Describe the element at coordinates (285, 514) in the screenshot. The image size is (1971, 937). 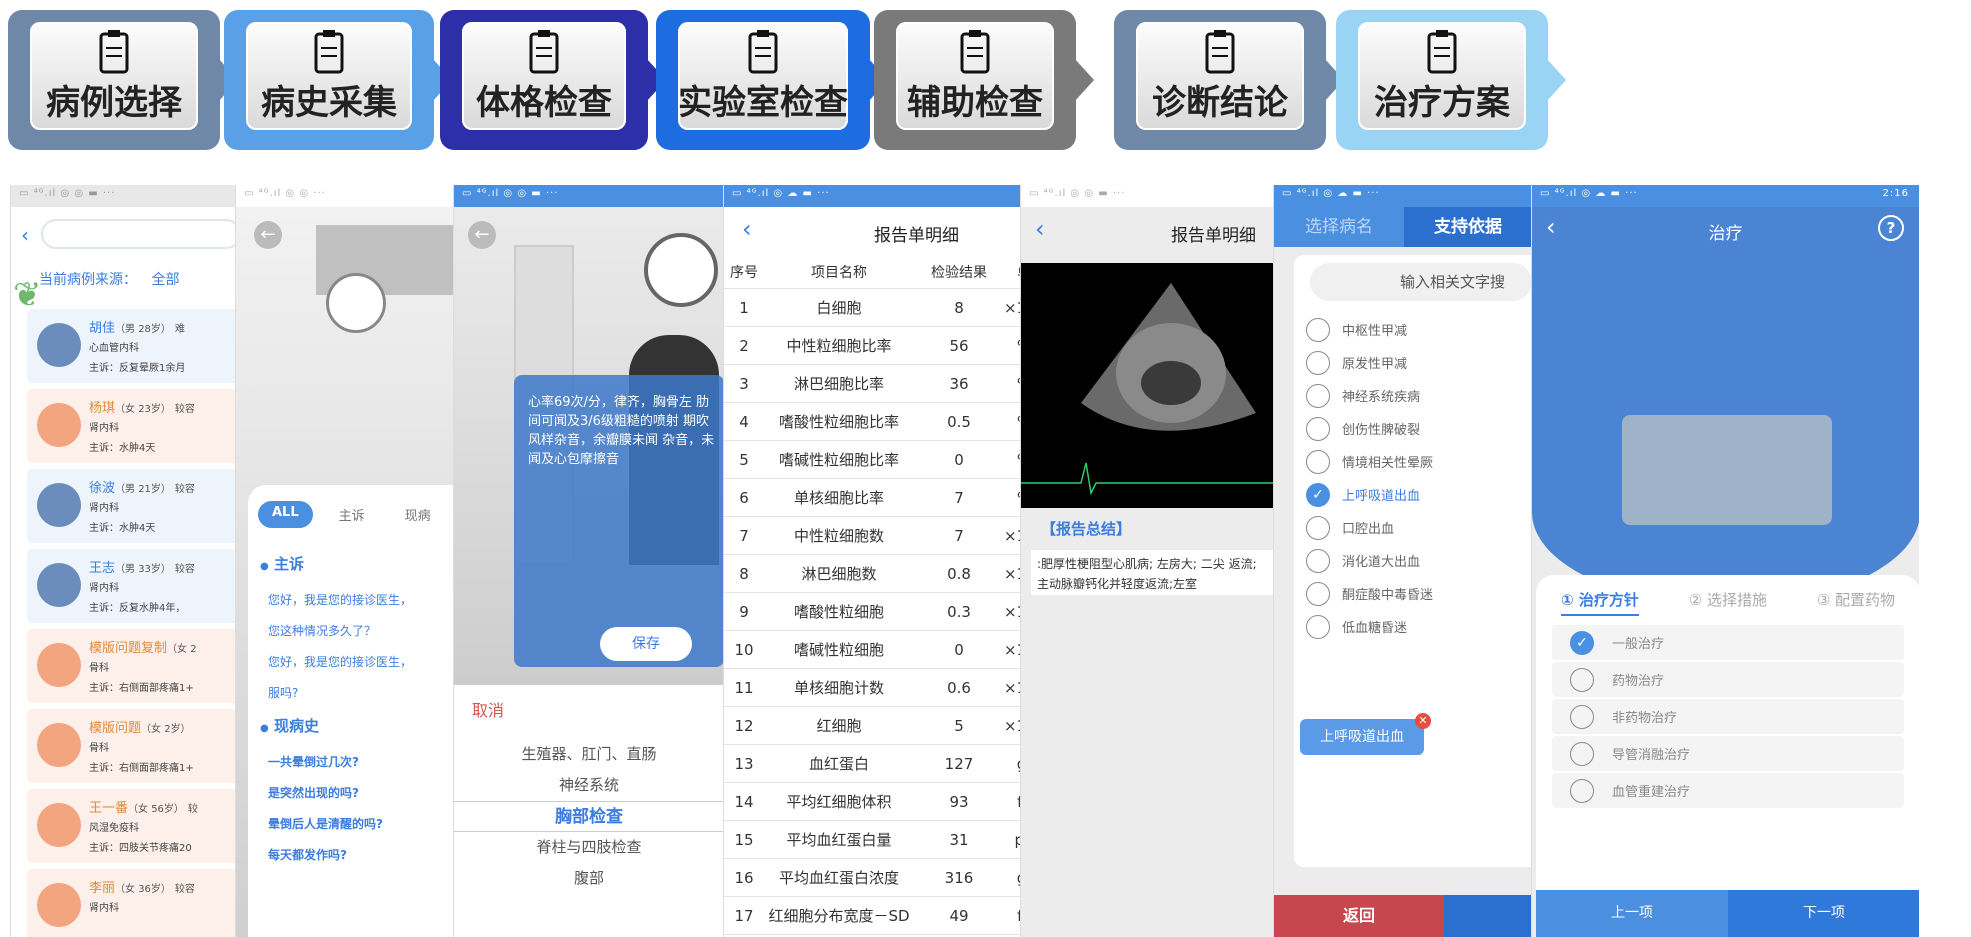
I see `tab-0: ALL` at that location.